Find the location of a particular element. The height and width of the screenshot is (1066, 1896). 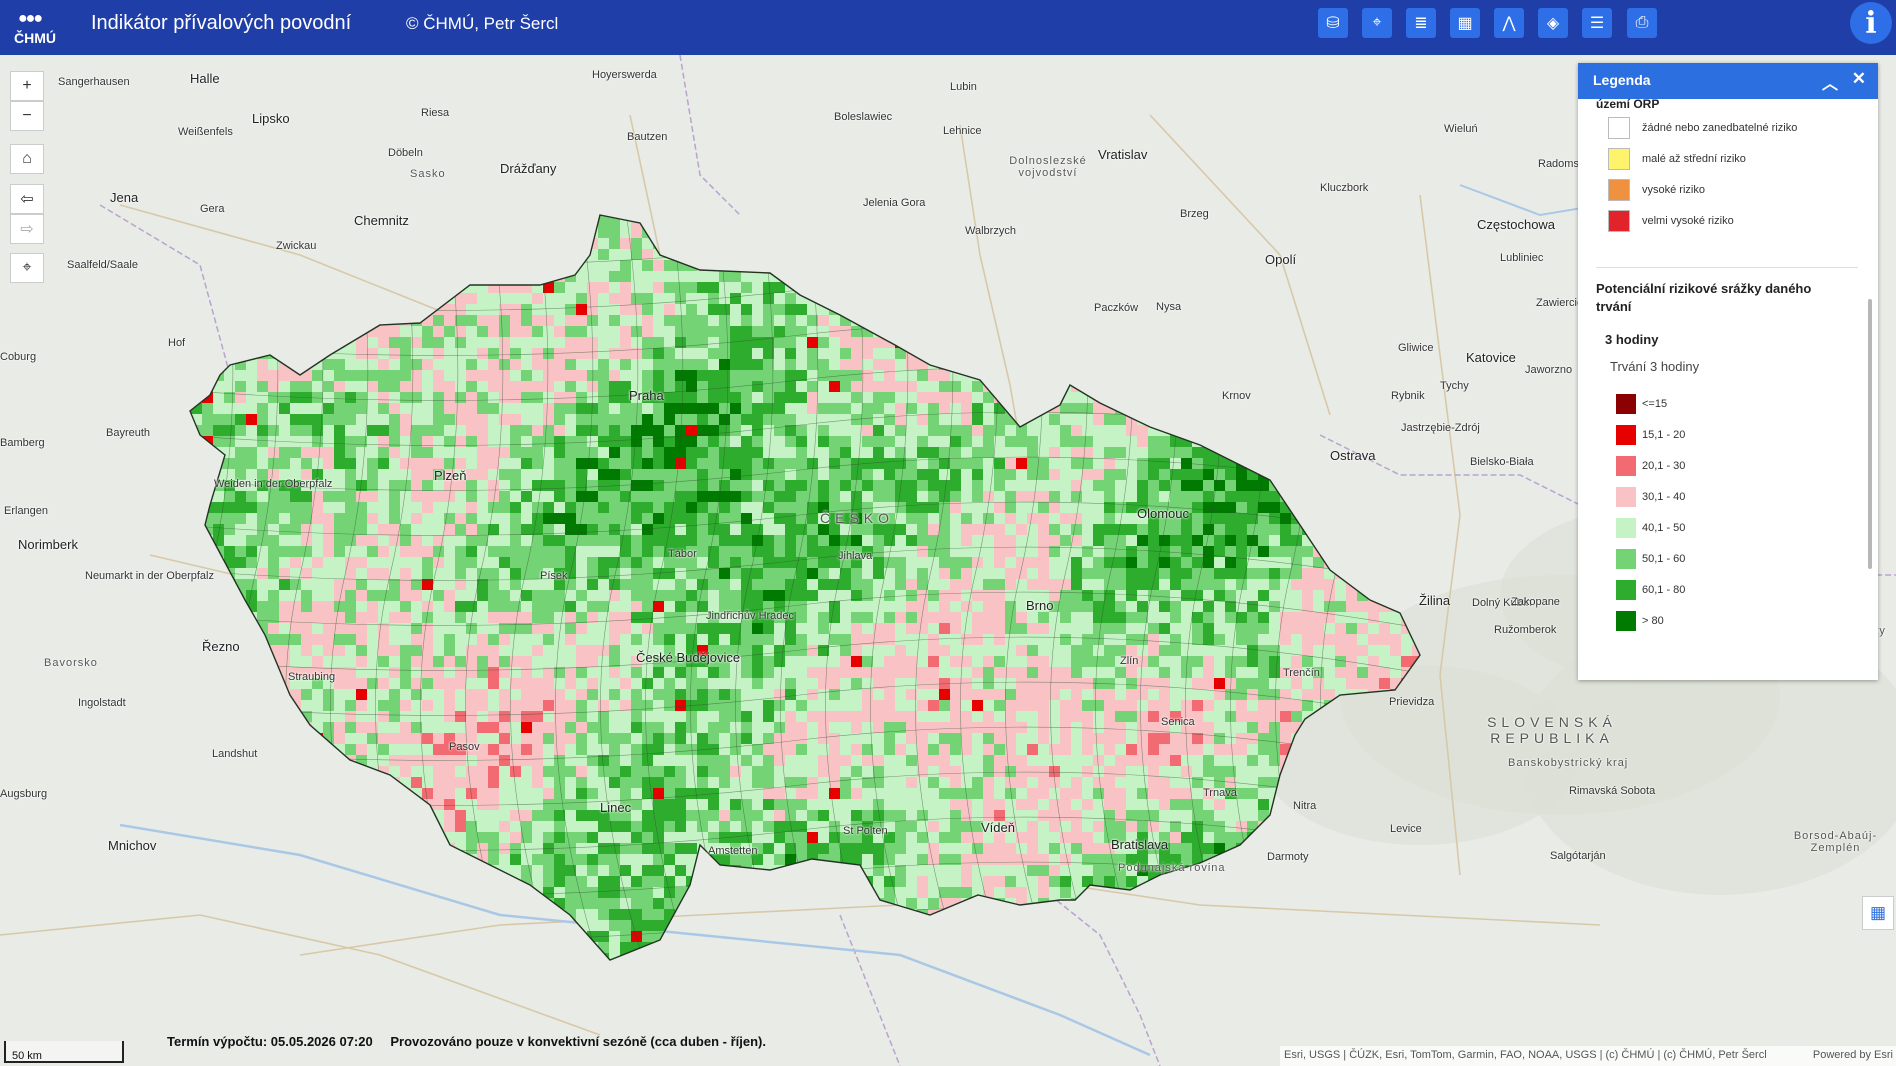

print-icon: ⎙ is located at coordinates (1642, 23).